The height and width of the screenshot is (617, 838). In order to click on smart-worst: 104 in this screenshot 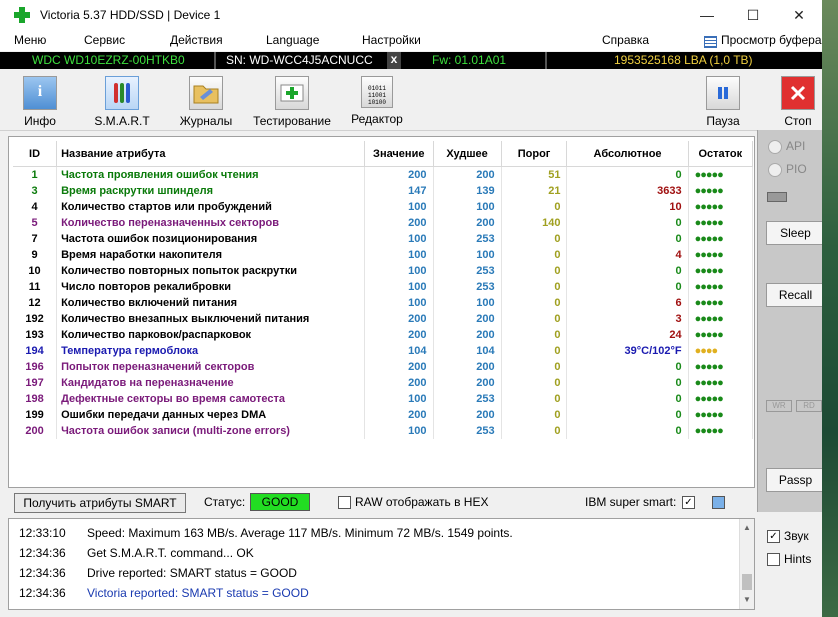, I will do `click(467, 351)`.